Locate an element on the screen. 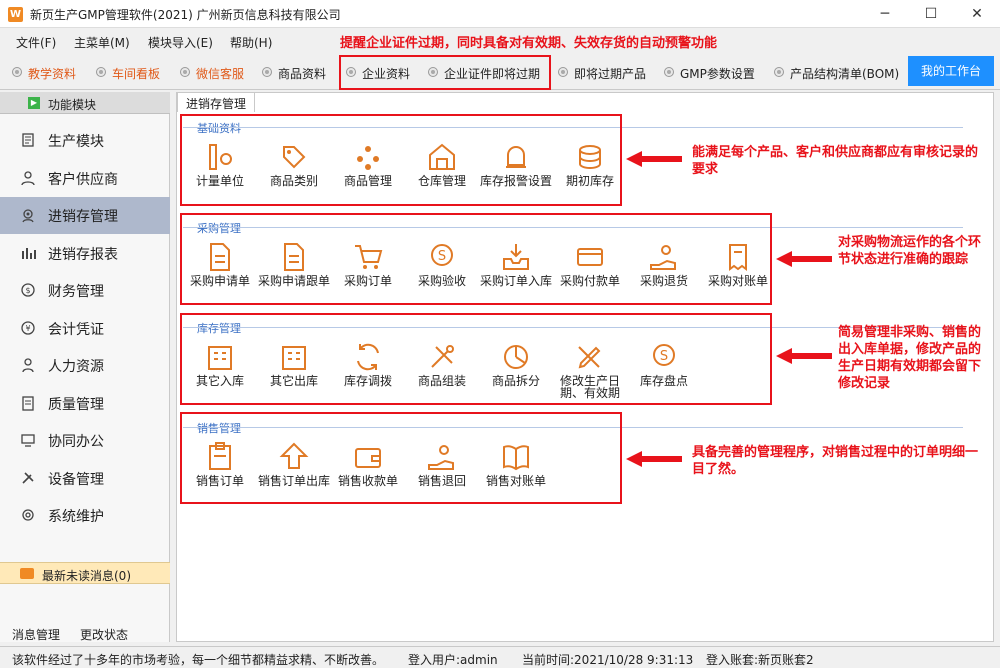  quick-label: 即将过期产品 is located at coordinates (610, 74).